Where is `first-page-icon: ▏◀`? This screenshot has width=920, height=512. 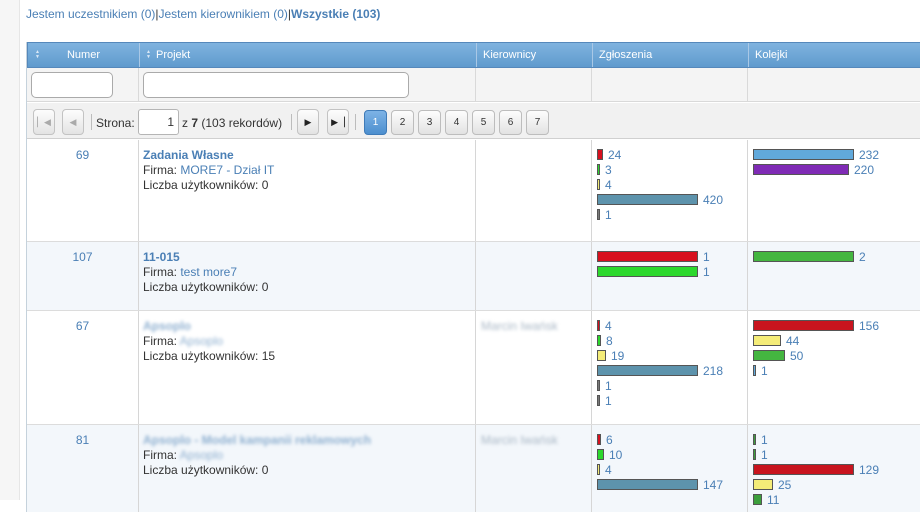
first-page-icon: ▏◀ is located at coordinates (44, 122).